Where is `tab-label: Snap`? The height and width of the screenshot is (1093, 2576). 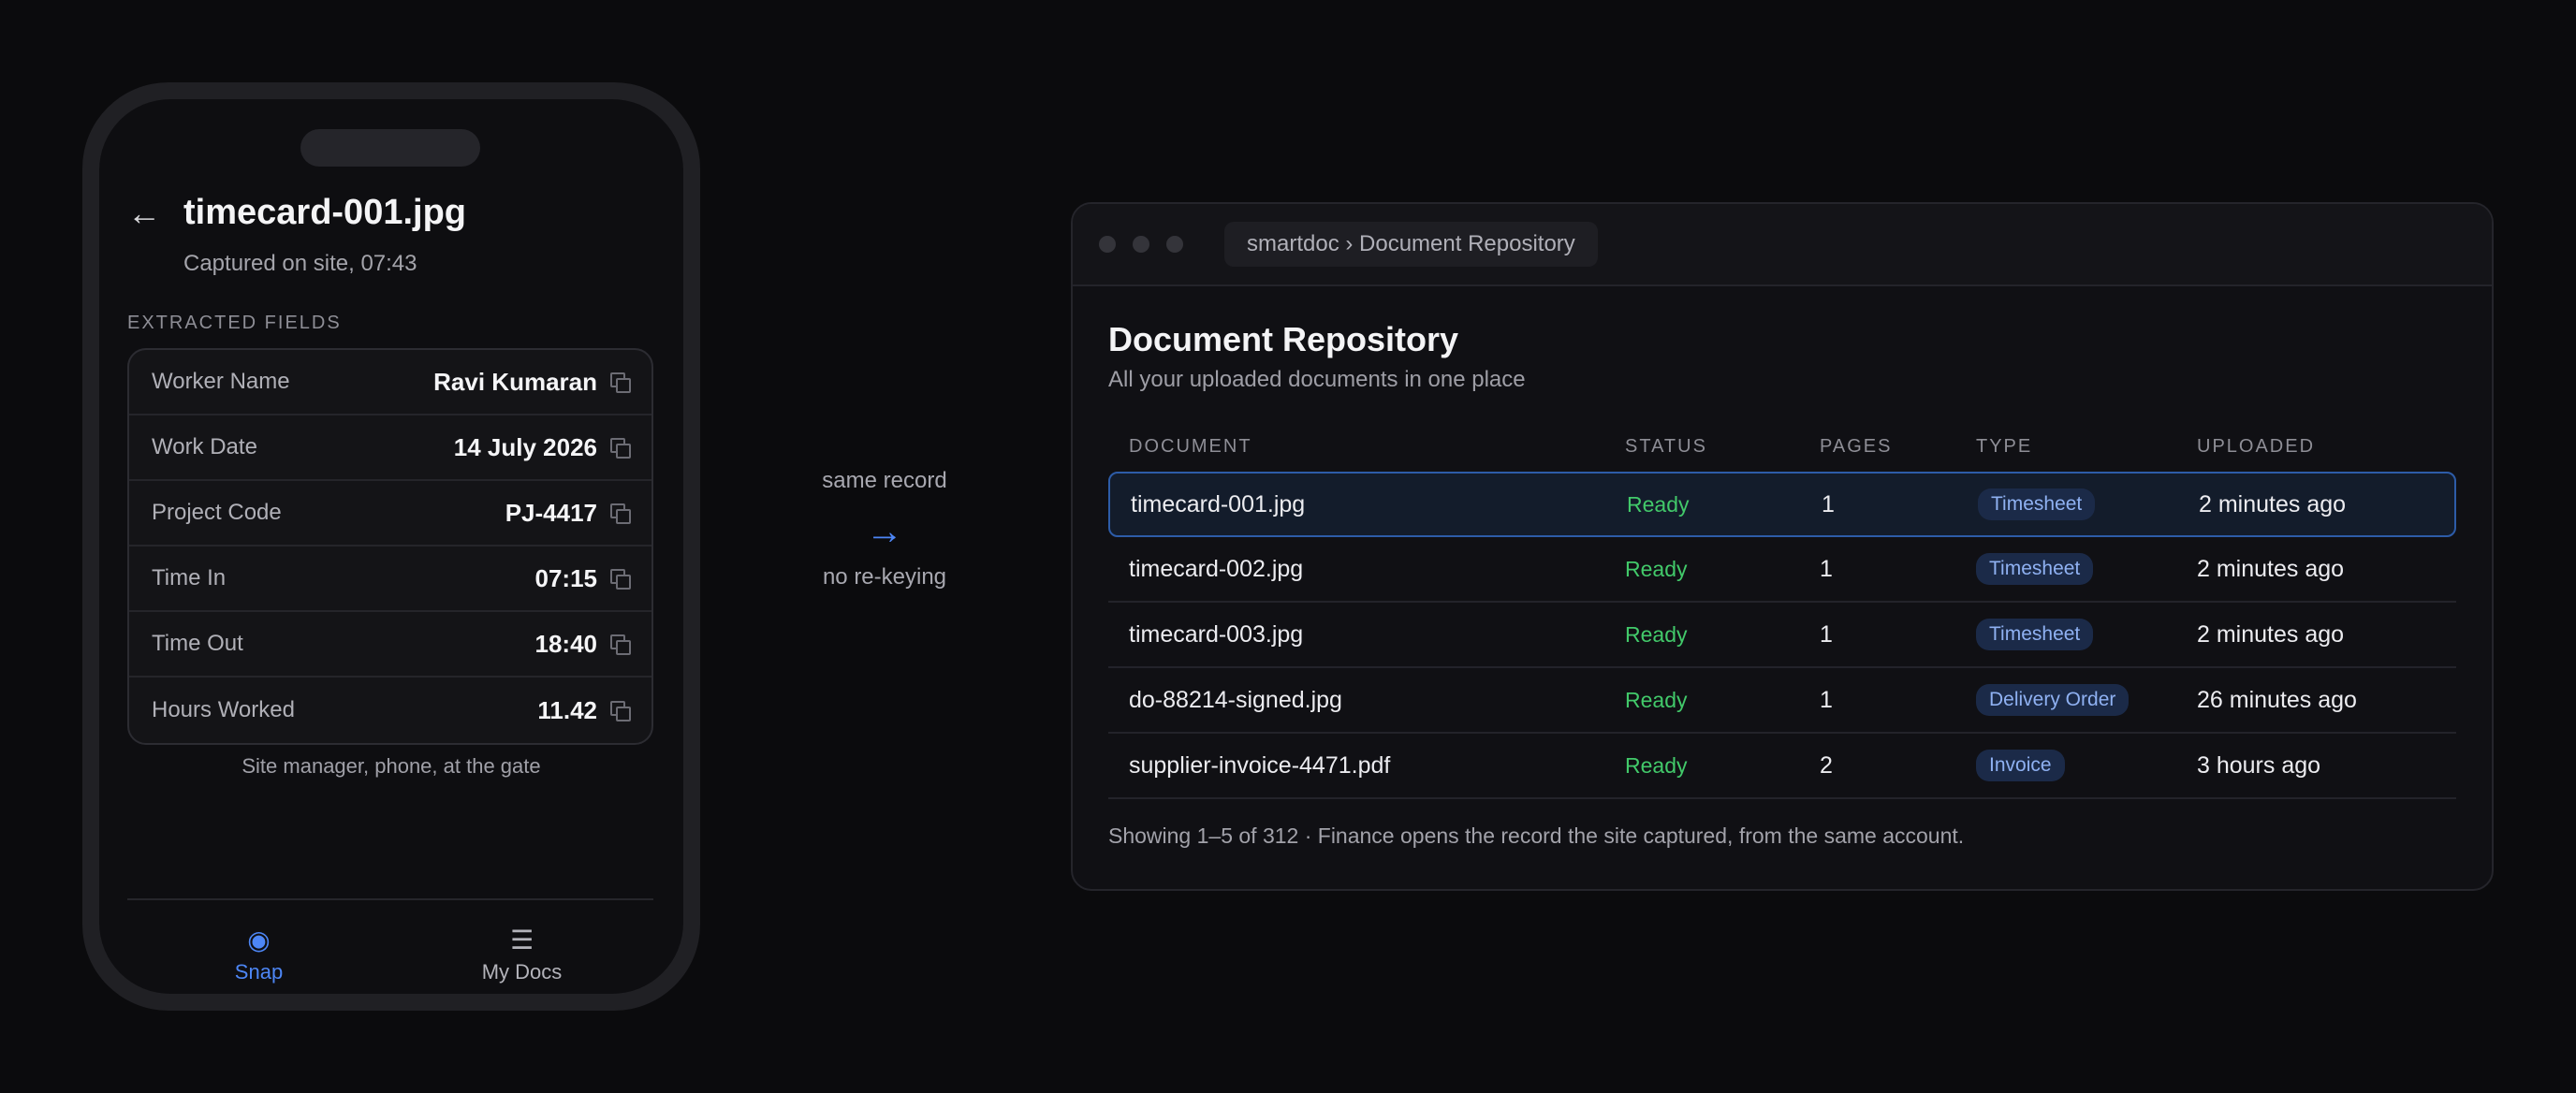 tab-label: Snap is located at coordinates (259, 972).